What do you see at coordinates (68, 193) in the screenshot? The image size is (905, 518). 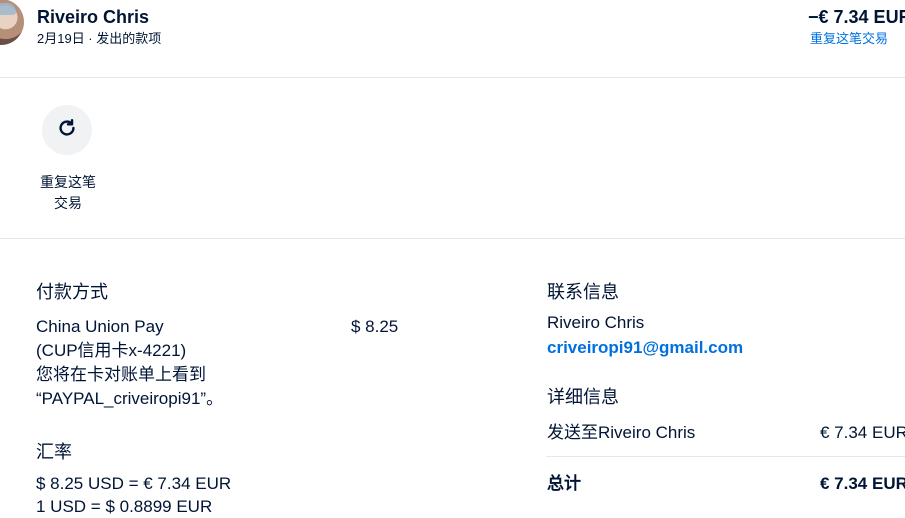 I see `repeat-transaction-label: 重复这笔 交易` at bounding box center [68, 193].